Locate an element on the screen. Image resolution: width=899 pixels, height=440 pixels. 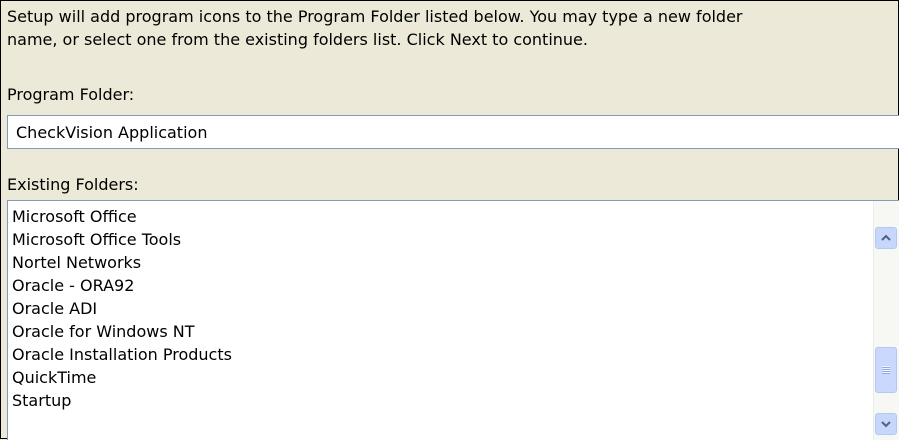
scroll-up-button is located at coordinates (886, 238).